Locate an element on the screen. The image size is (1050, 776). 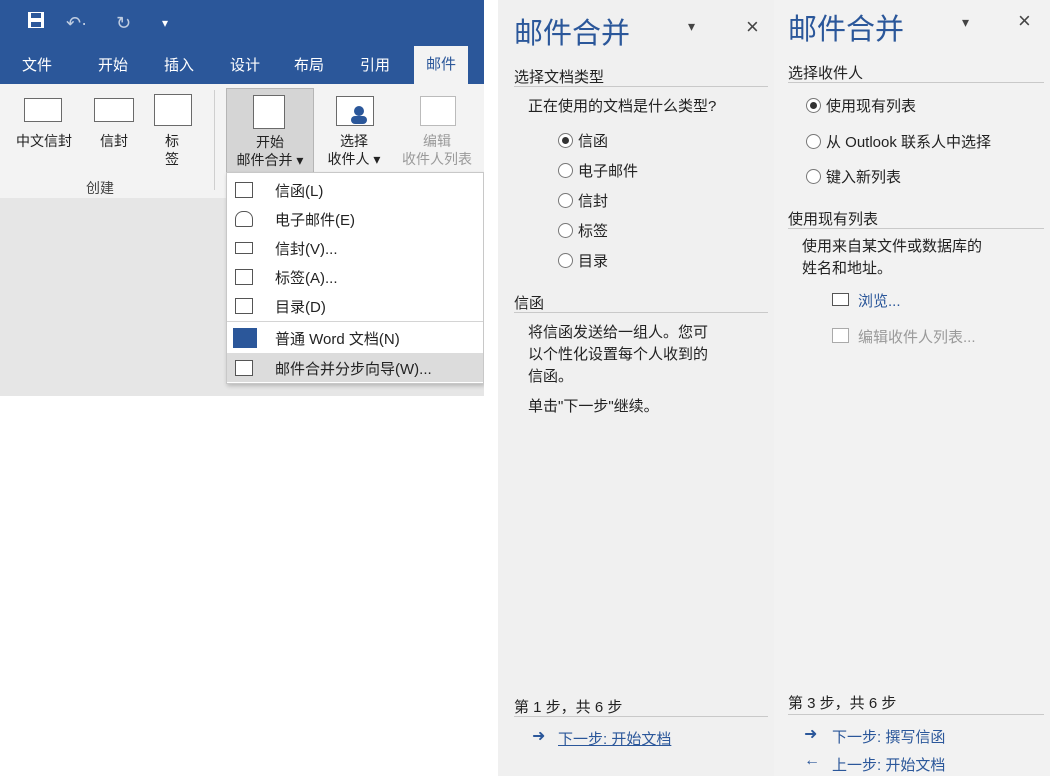
radio-letters is located at coordinates (565, 140).